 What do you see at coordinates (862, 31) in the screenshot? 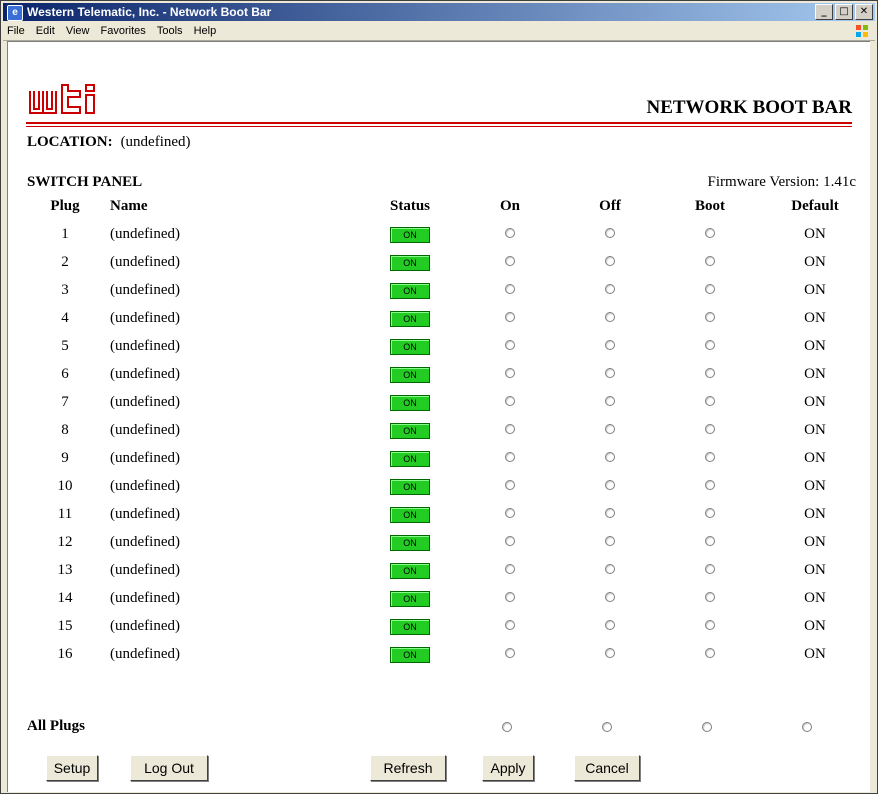
I see `windows-logo-icon` at bounding box center [862, 31].